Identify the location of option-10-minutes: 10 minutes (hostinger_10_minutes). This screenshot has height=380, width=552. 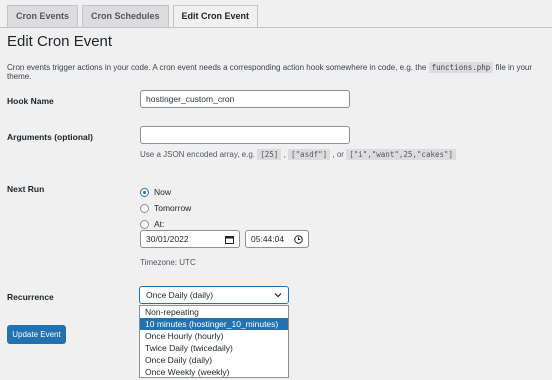
(214, 324).